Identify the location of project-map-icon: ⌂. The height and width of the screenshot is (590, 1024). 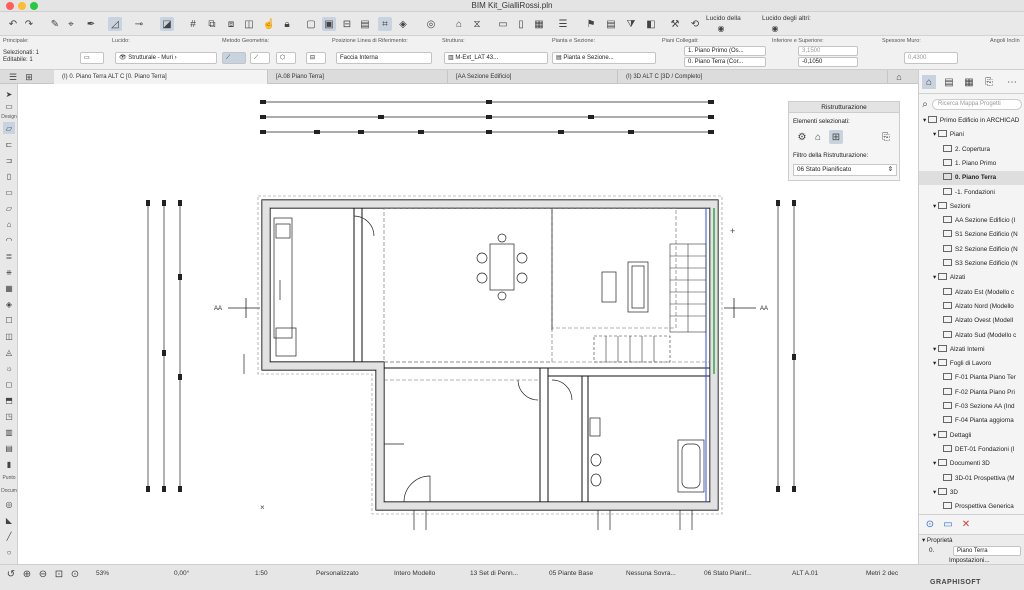
(929, 82).